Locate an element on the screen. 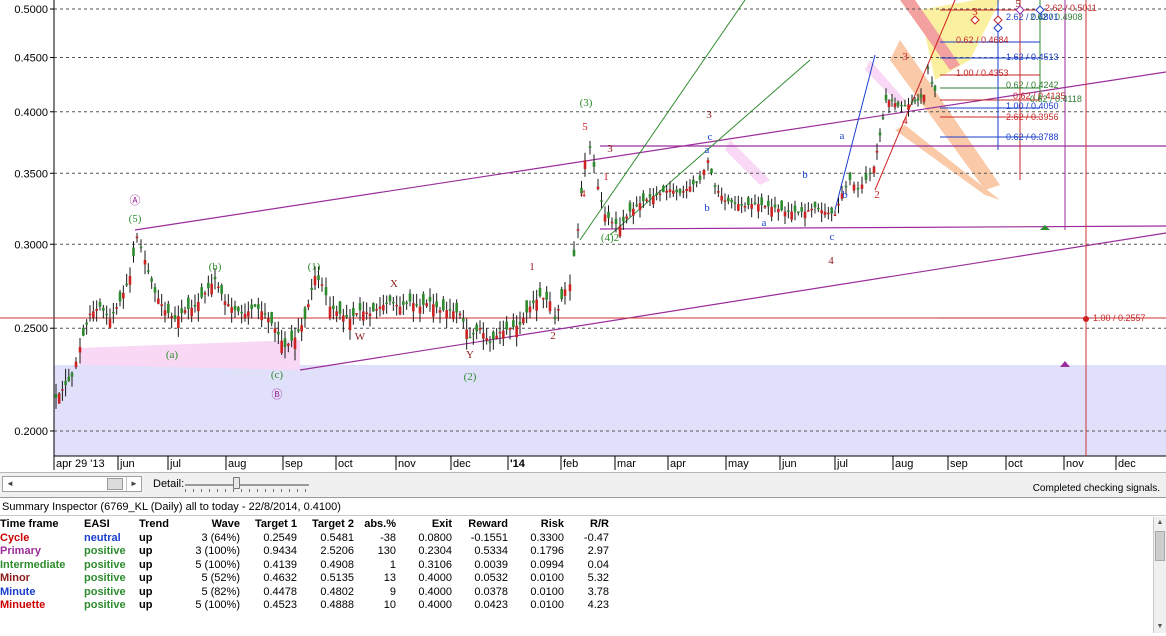  slider-knob is located at coordinates (236, 483).